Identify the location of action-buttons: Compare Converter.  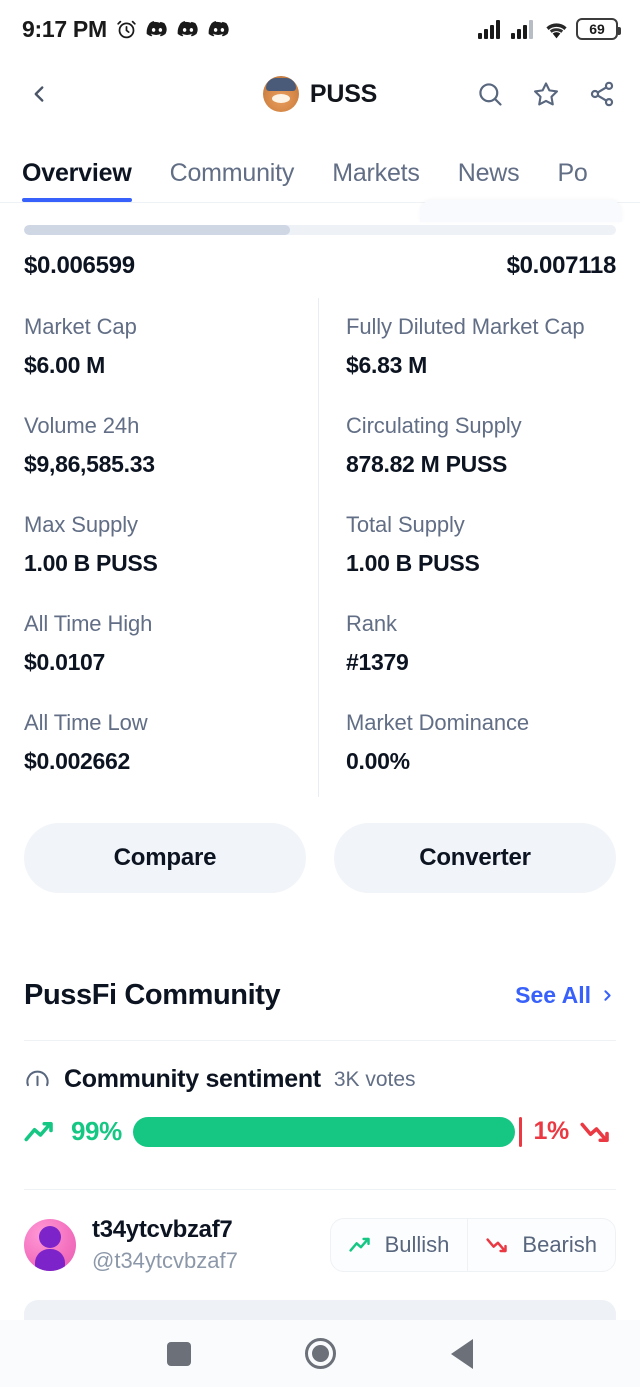
(320, 851).